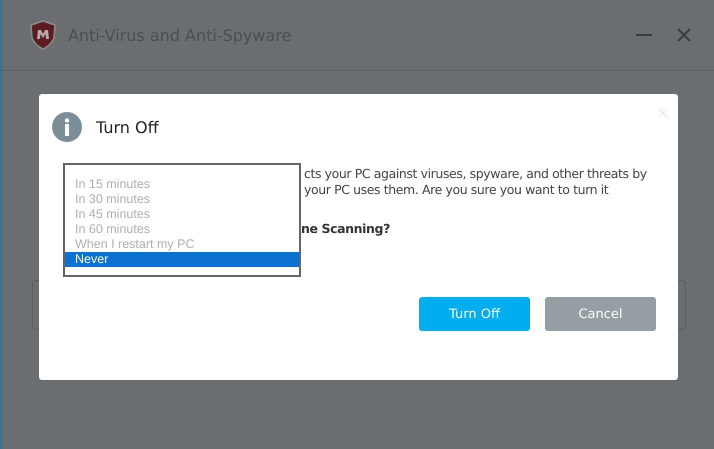 The width and height of the screenshot is (714, 449). Describe the element at coordinates (474, 314) in the screenshot. I see `turn-off-button: Turn Off` at that location.